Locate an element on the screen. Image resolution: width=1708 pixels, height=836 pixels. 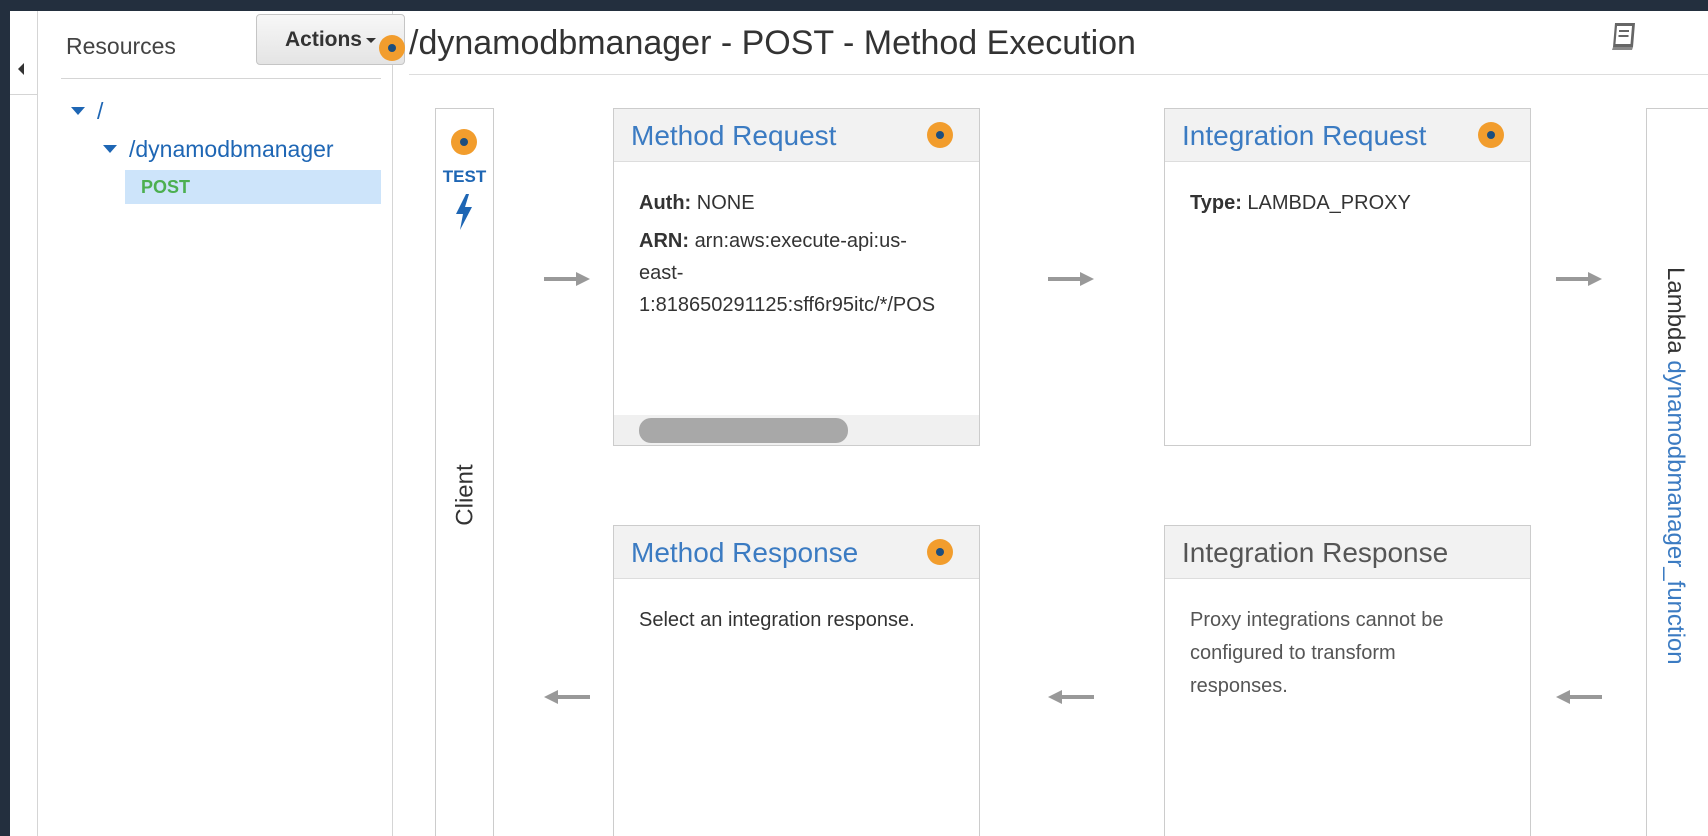
resources-label: Resources is located at coordinates (121, 46).